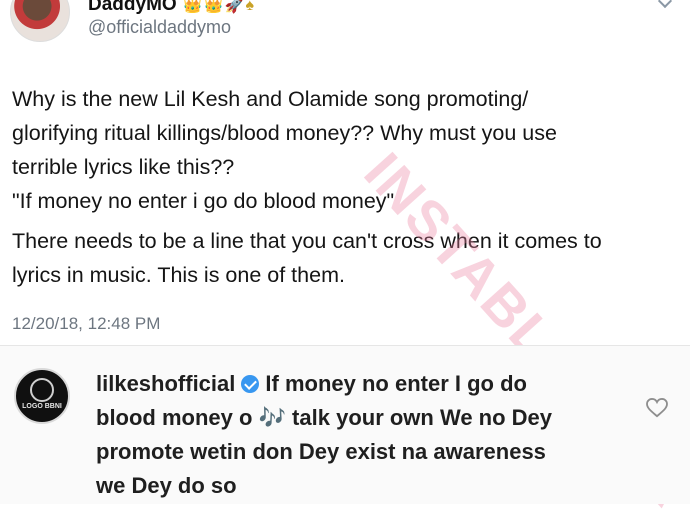 The image size is (690, 520). Describe the element at coordinates (86, 324) in the screenshot. I see `timestamp: 12/20/18, 12:48 PM` at that location.